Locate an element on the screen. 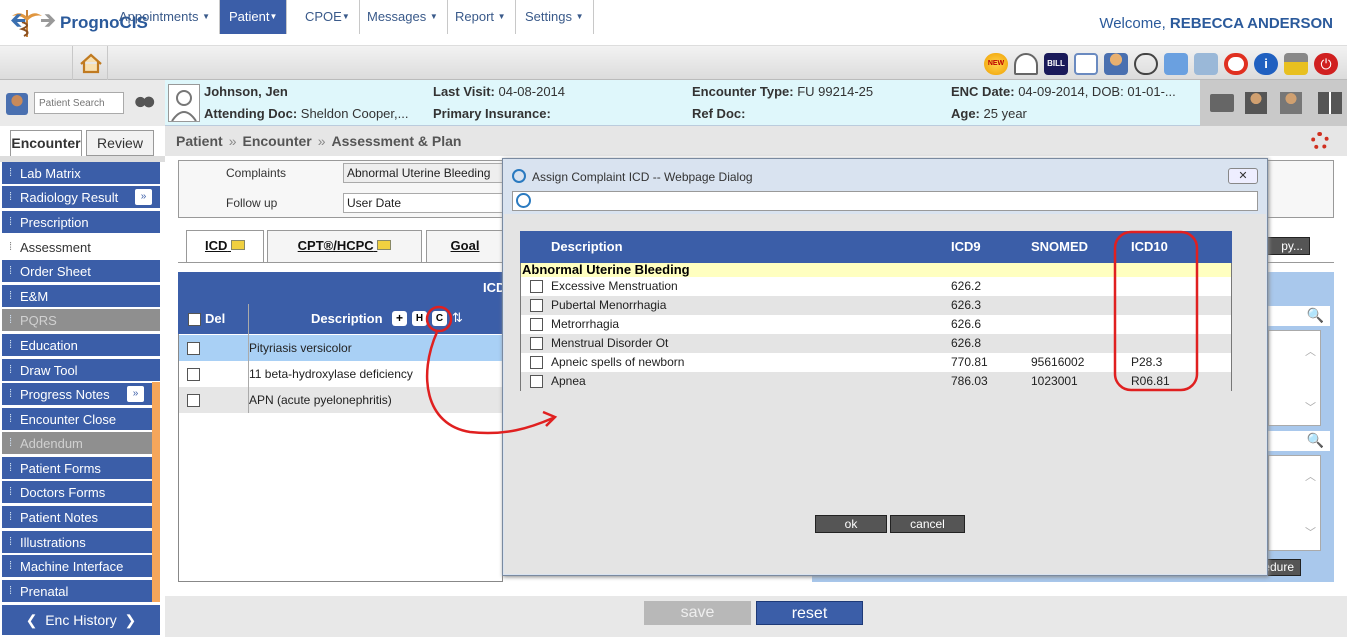 This screenshot has height=637, width=1347. crumb-encounter: Encounter is located at coordinates (276, 141).